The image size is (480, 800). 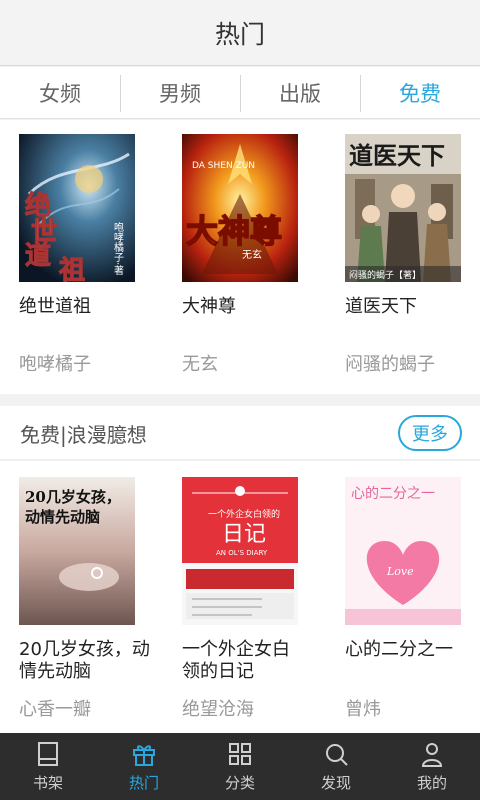 I want to click on app-header: 热门, so click(x=240, y=33).